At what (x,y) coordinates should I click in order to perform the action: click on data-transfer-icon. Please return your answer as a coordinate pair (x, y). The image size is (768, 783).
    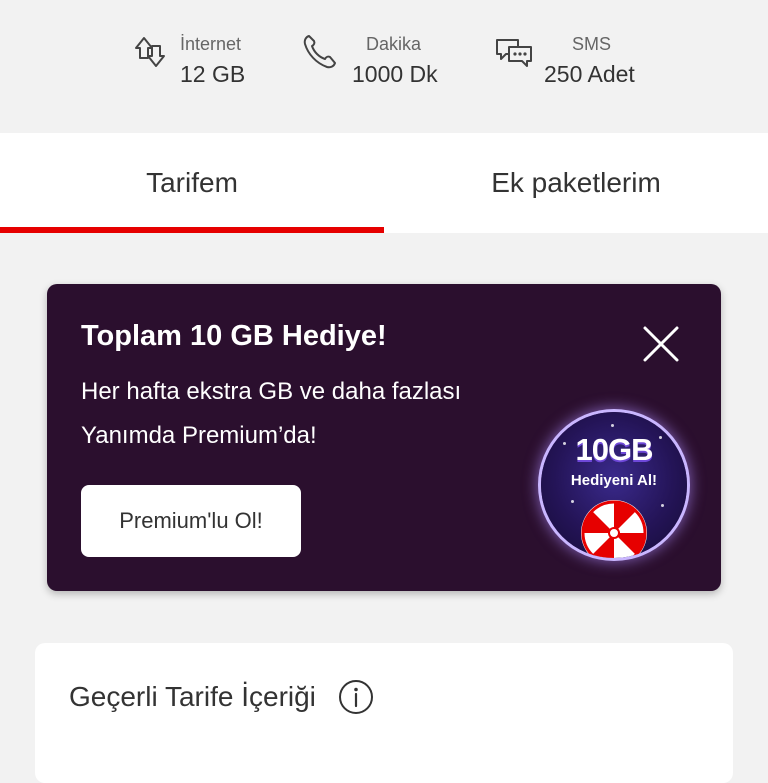
    Looking at the image, I should click on (150, 52).